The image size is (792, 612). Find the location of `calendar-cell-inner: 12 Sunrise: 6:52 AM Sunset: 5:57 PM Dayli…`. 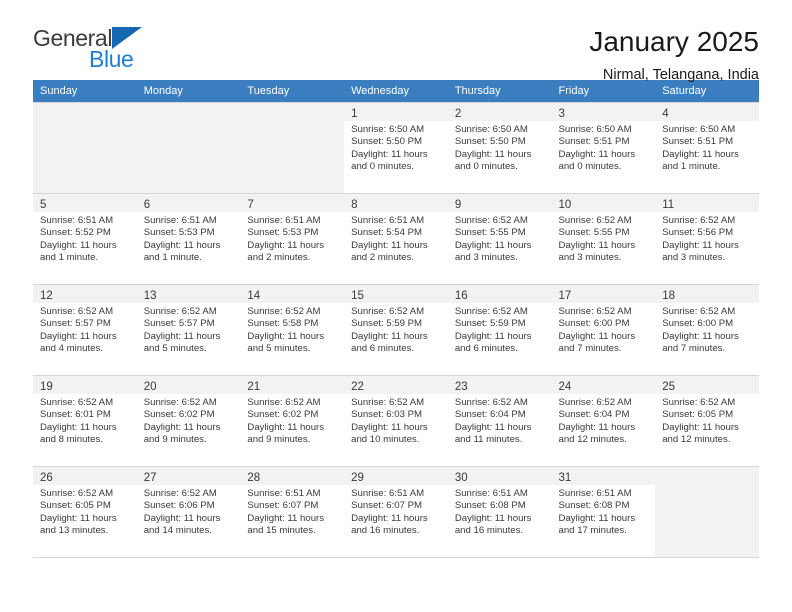

calendar-cell-inner: 12 Sunrise: 6:52 AM Sunset: 5:57 PM Dayli… is located at coordinates (85, 330).